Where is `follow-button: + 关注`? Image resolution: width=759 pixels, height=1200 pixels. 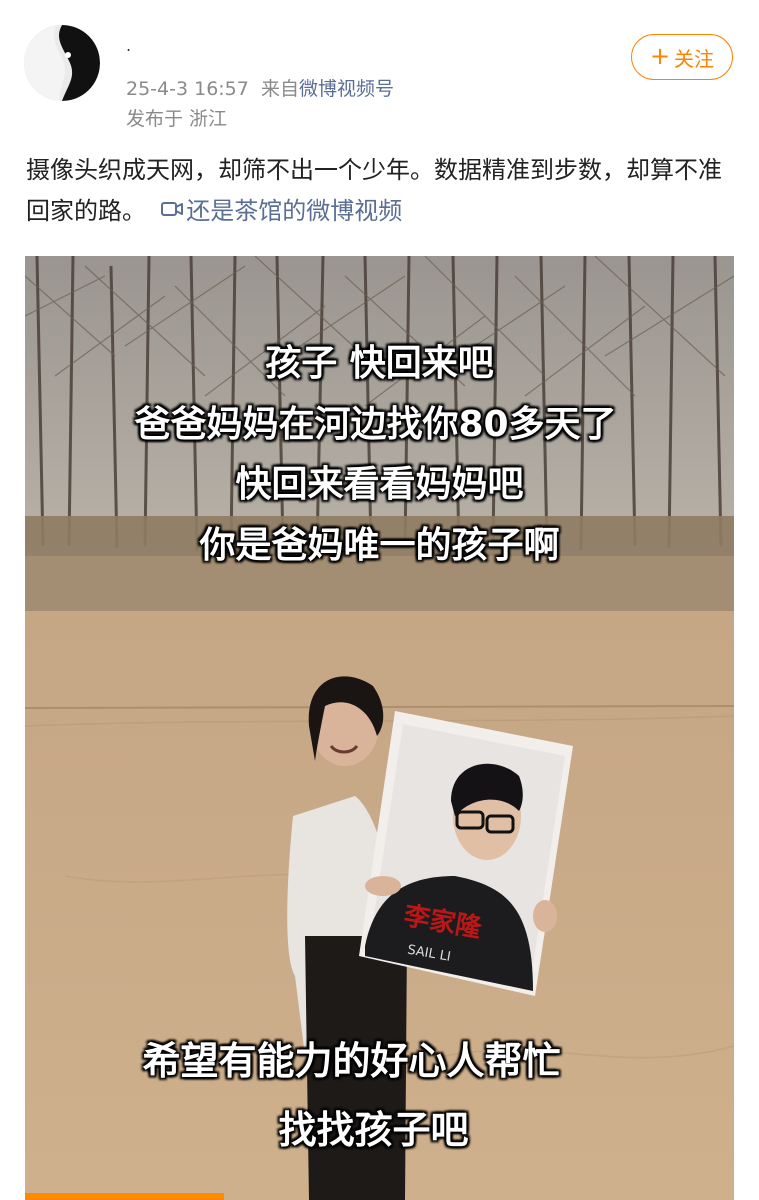
follow-button: + 关注 is located at coordinates (682, 57).